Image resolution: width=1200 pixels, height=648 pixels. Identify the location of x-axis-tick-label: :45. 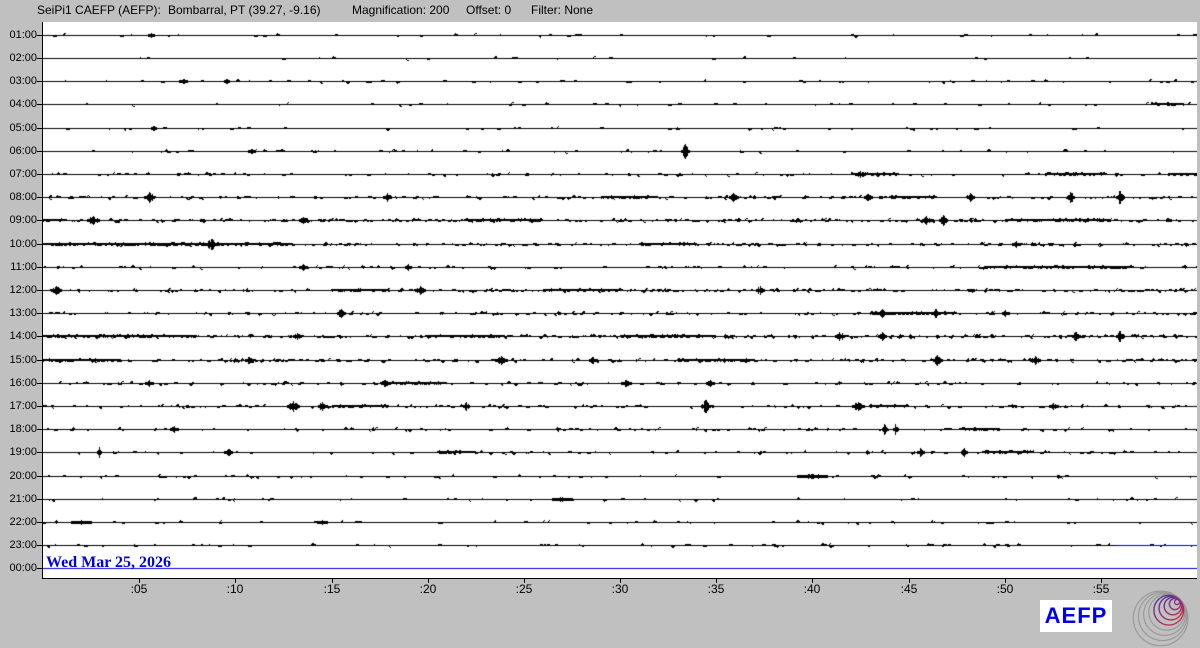
(909, 589).